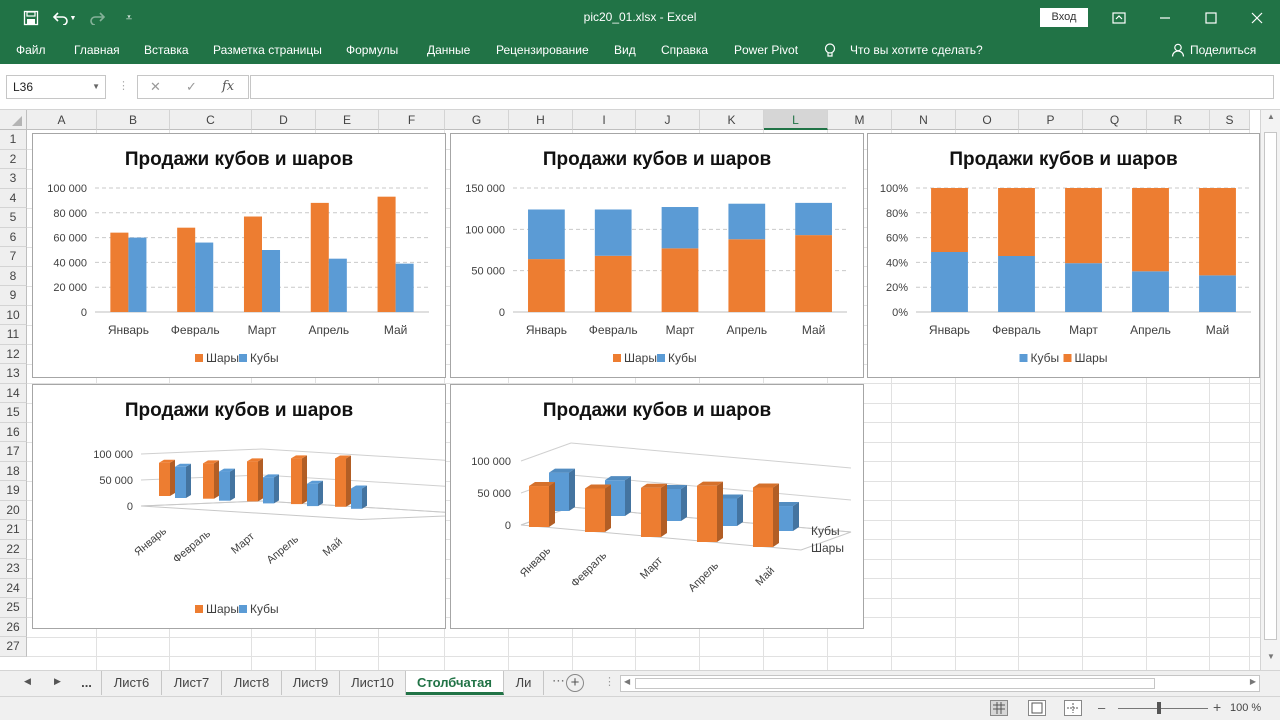 This screenshot has height=720, width=1280. Describe the element at coordinates (732, 120) in the screenshot. I see `column-header-k: K` at that location.